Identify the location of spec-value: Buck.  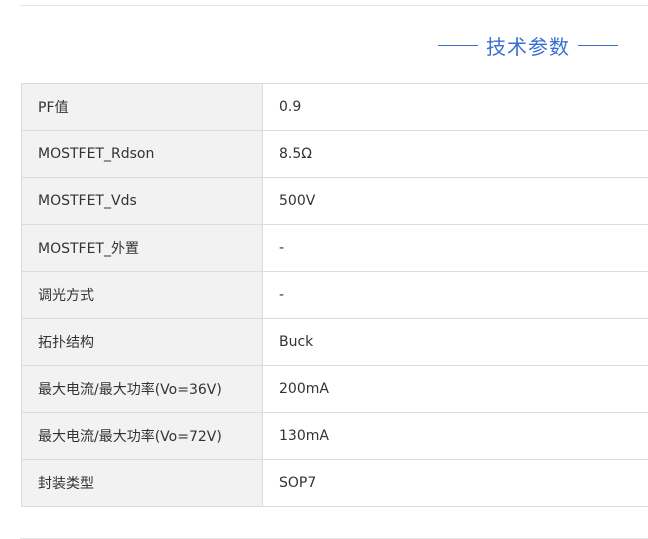
(455, 342).